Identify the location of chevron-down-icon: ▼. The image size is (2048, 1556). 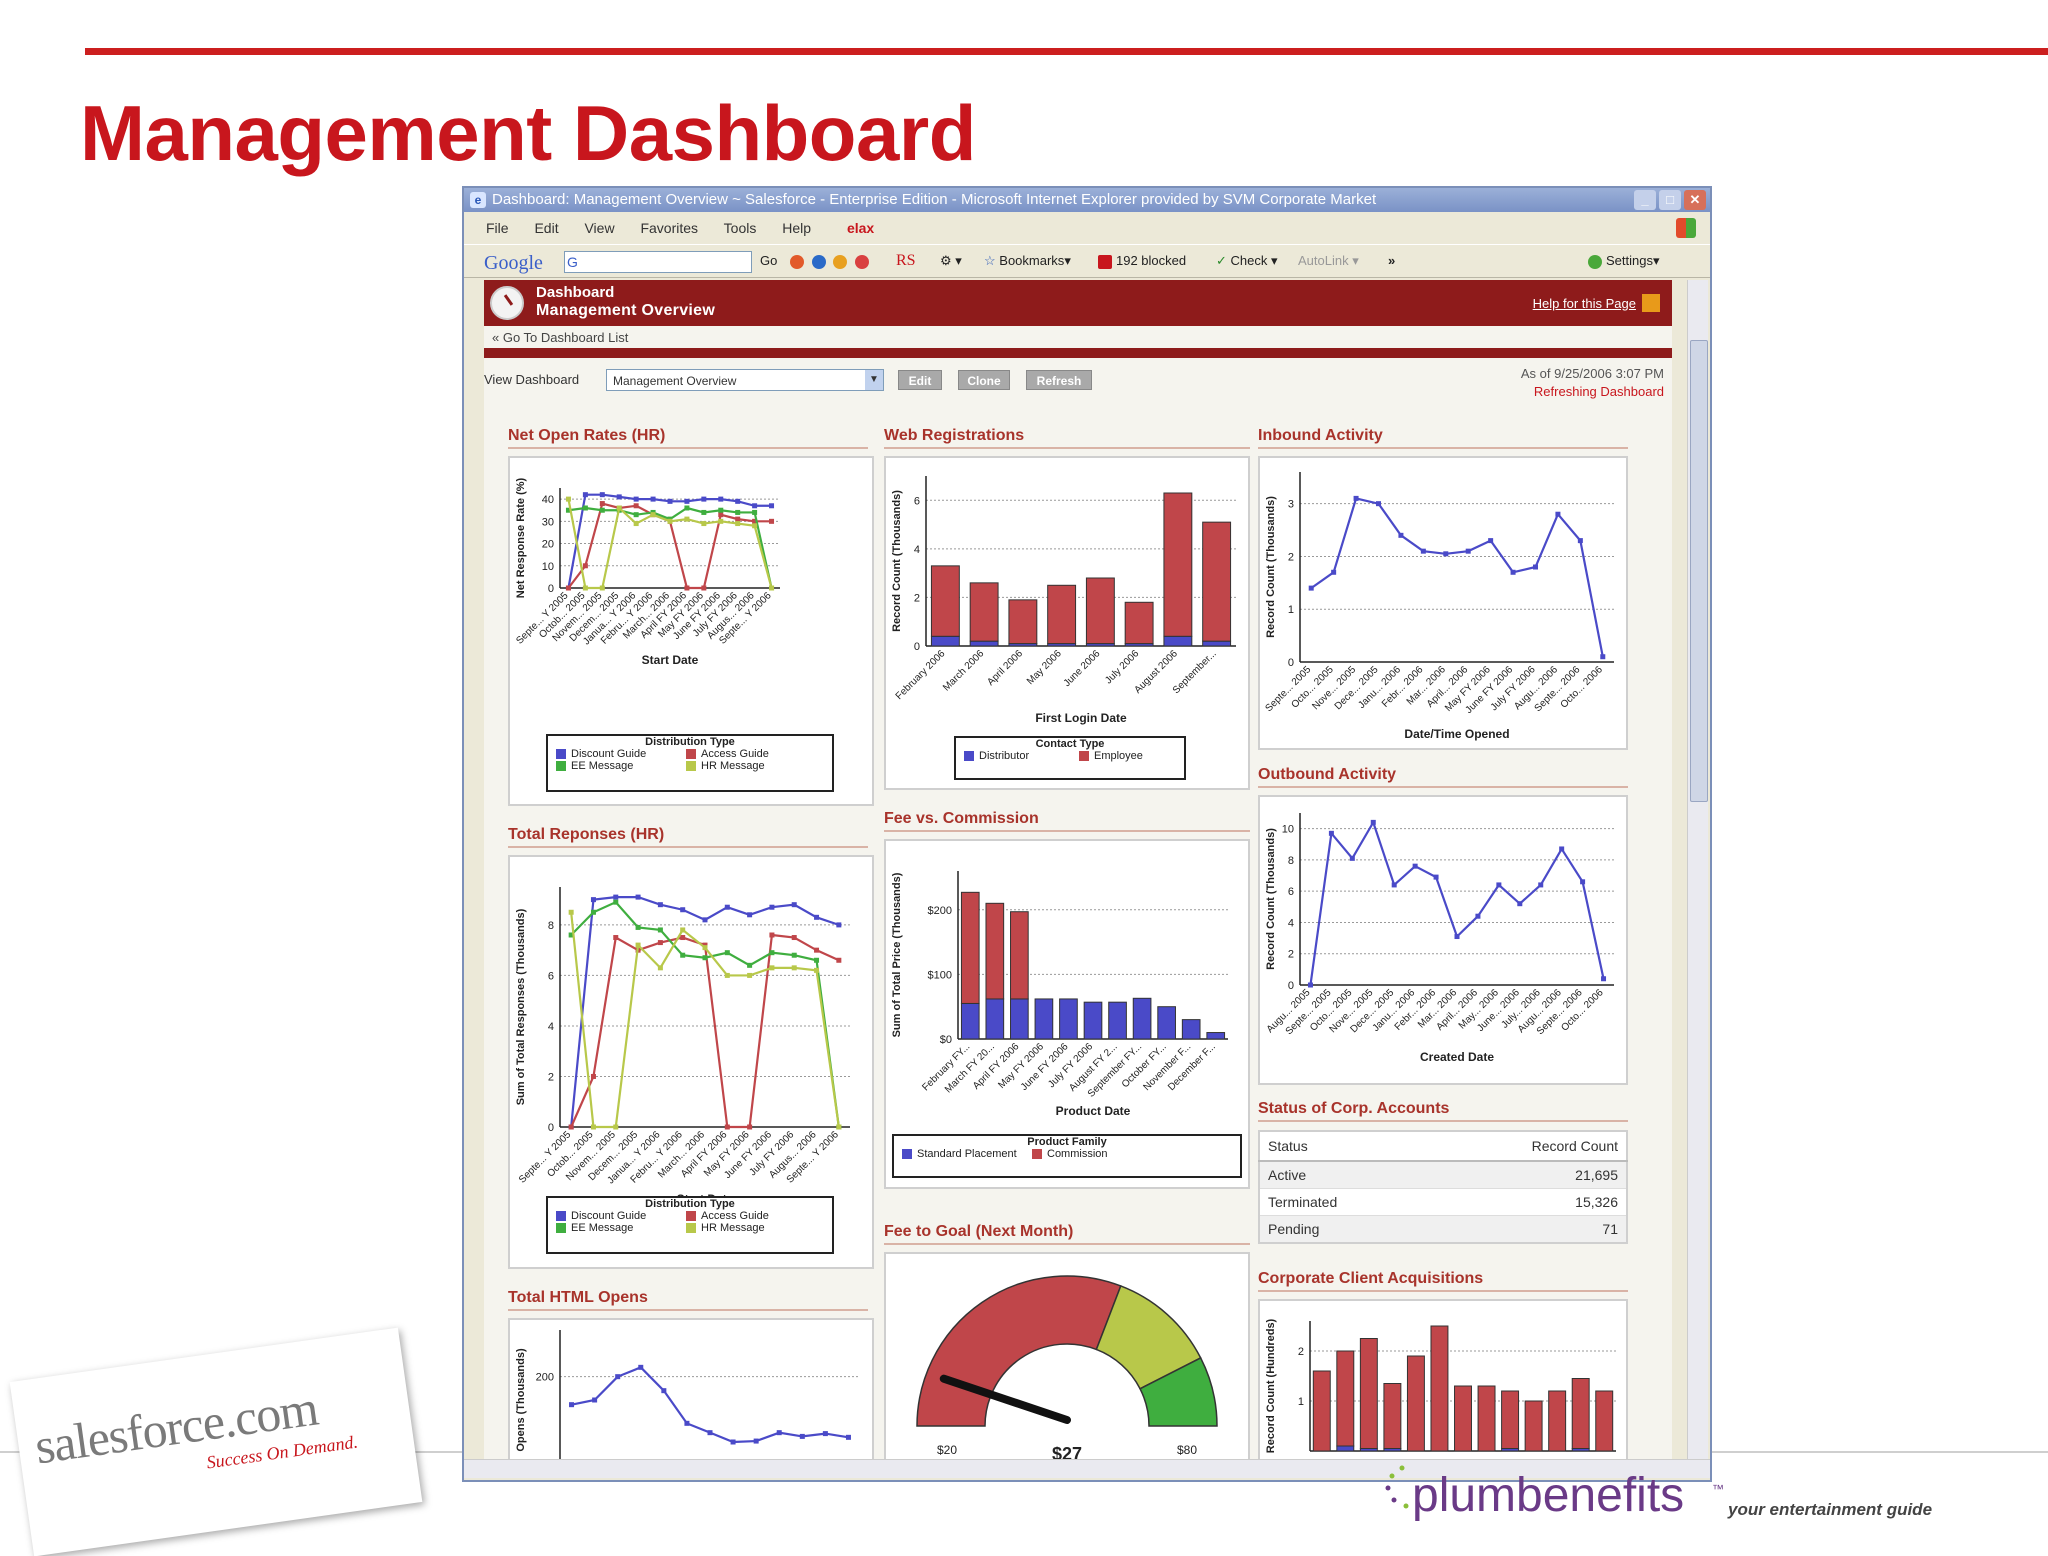
(874, 380).